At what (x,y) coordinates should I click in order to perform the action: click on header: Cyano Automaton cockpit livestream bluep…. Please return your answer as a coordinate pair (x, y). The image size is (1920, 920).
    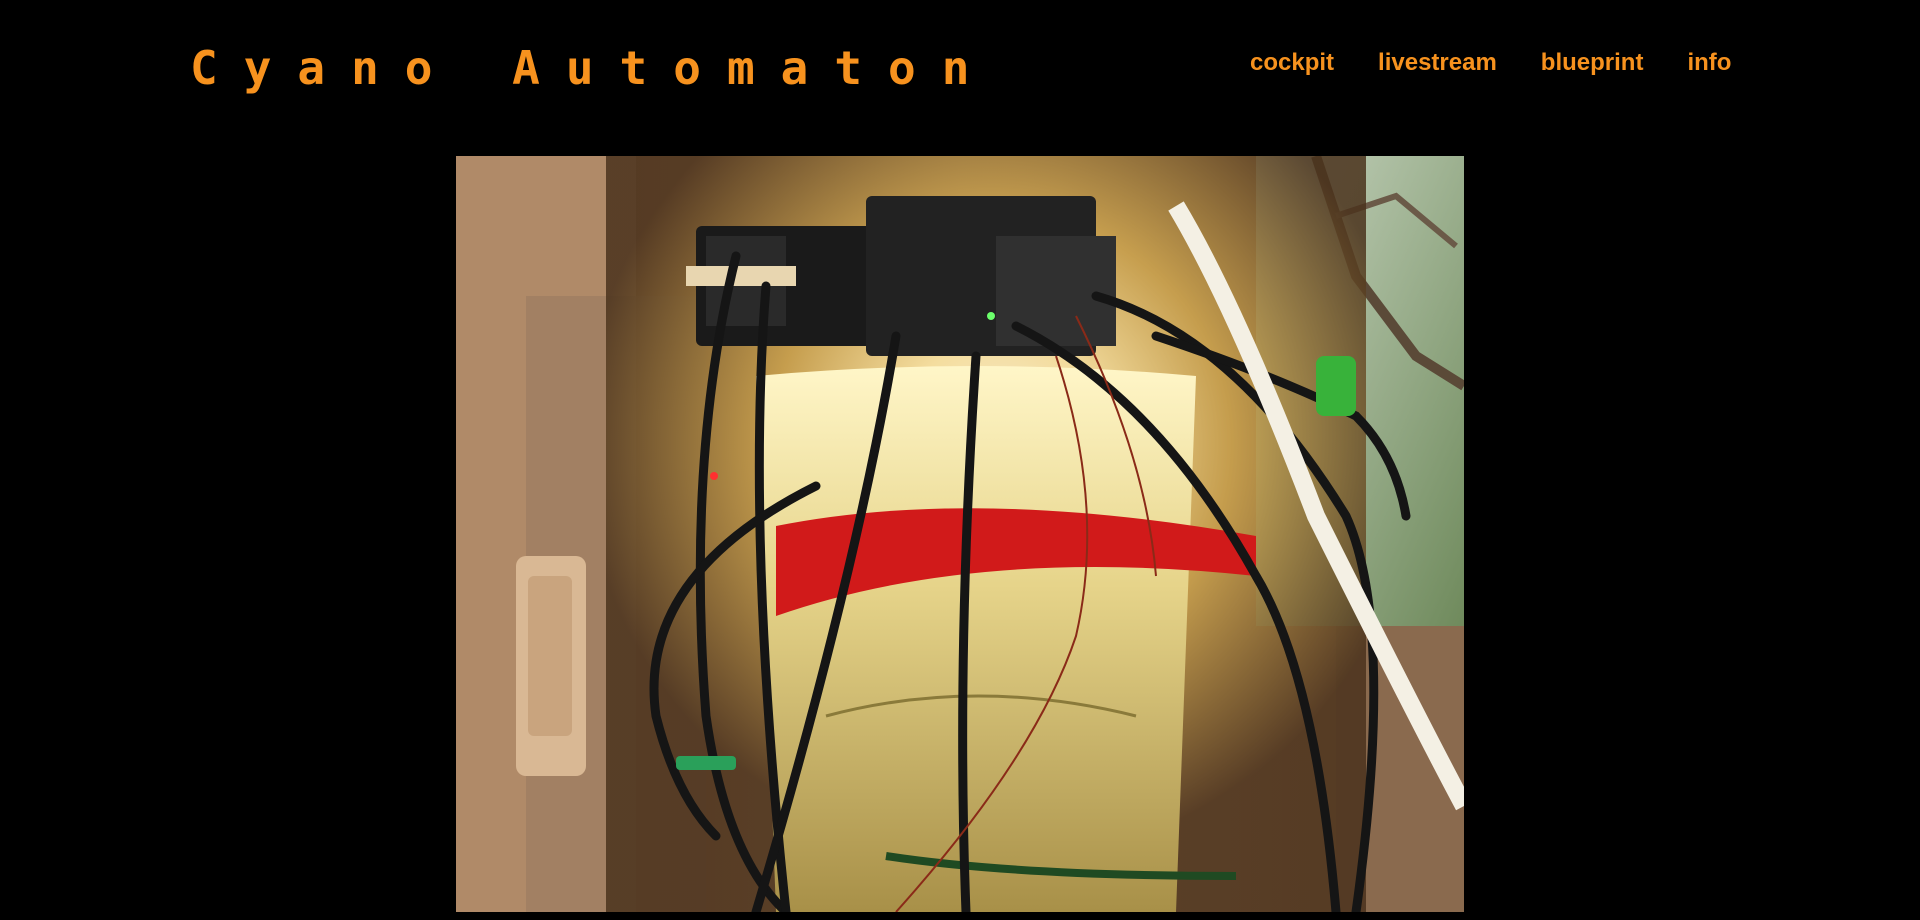
    Looking at the image, I should click on (960, 65).